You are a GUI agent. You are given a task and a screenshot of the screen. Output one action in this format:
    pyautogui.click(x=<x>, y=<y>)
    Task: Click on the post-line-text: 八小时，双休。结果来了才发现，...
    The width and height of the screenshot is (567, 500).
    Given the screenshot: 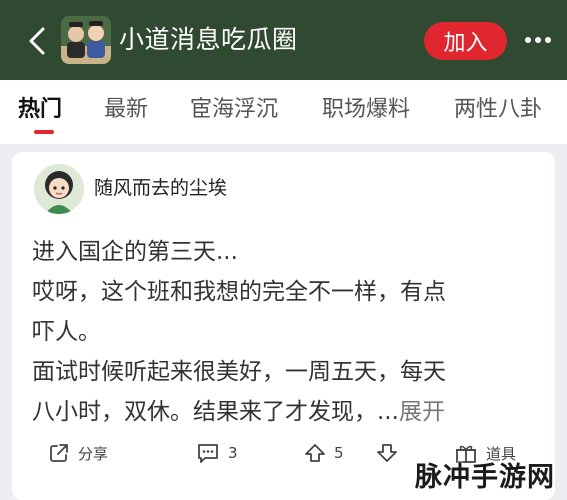 What is the action you would take?
    pyautogui.click(x=215, y=412)
    